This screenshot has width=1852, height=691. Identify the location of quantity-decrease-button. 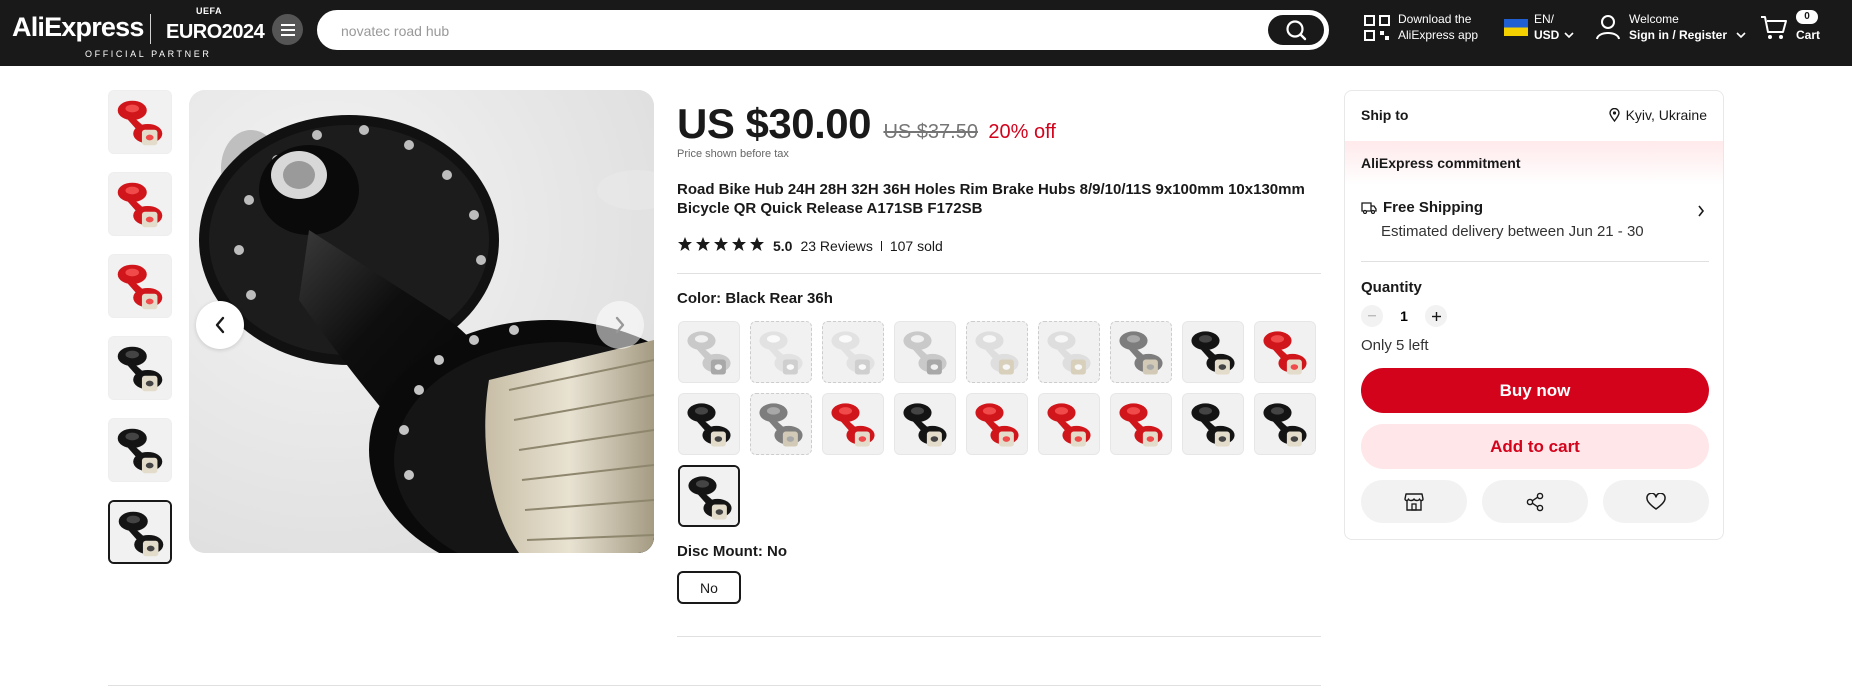
(1372, 316).